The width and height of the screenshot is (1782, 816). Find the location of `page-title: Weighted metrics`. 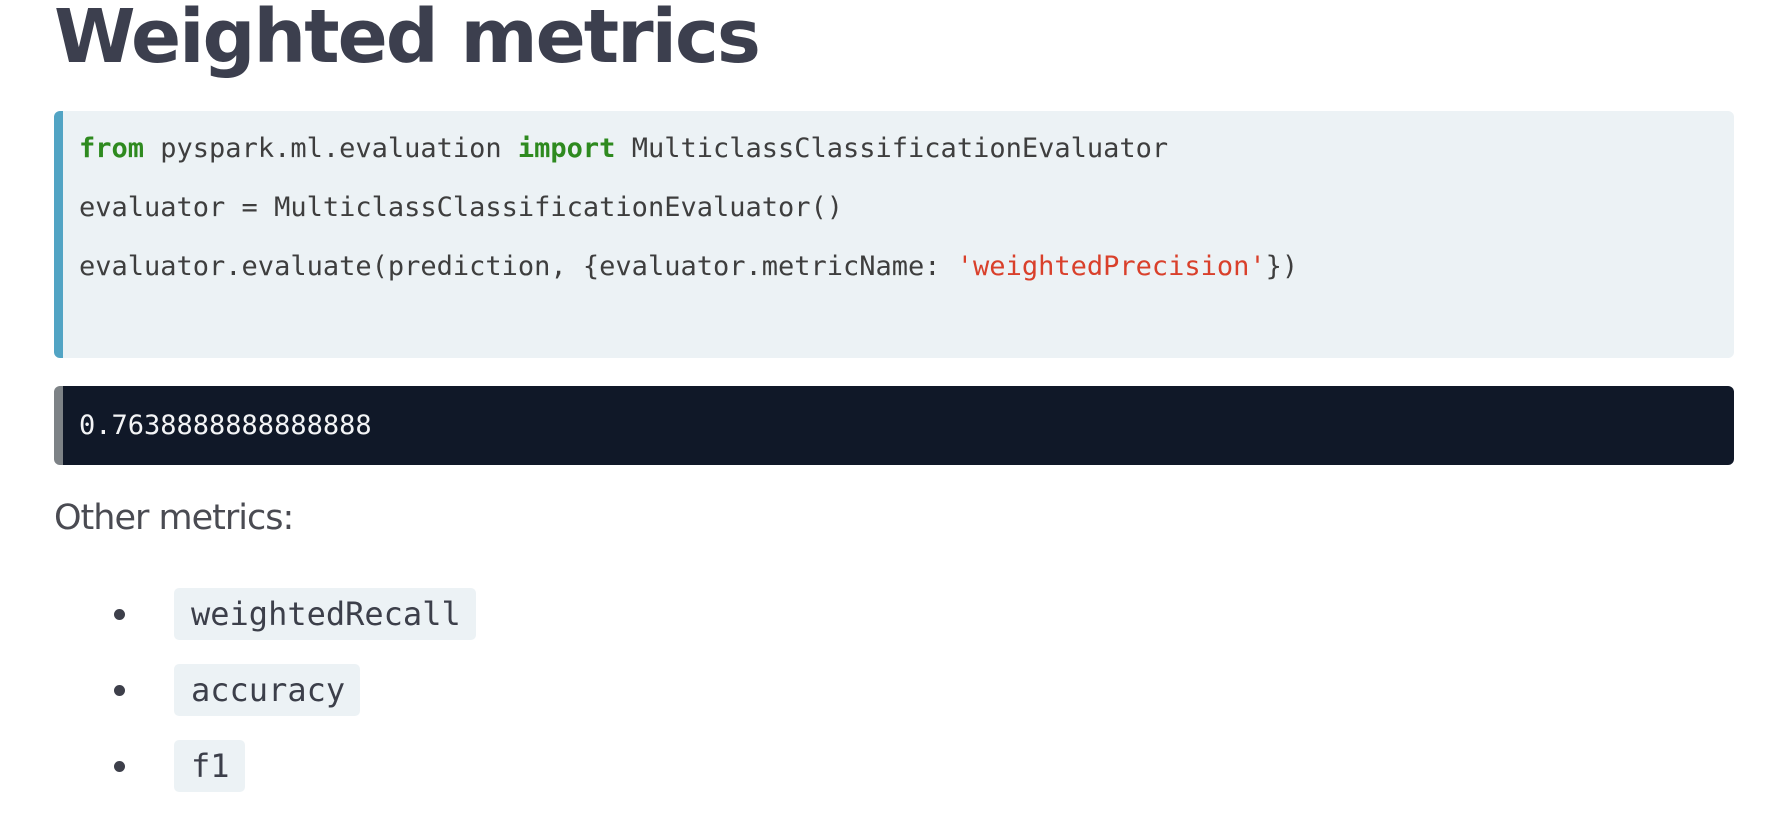

page-title: Weighted metrics is located at coordinates (407, 40).